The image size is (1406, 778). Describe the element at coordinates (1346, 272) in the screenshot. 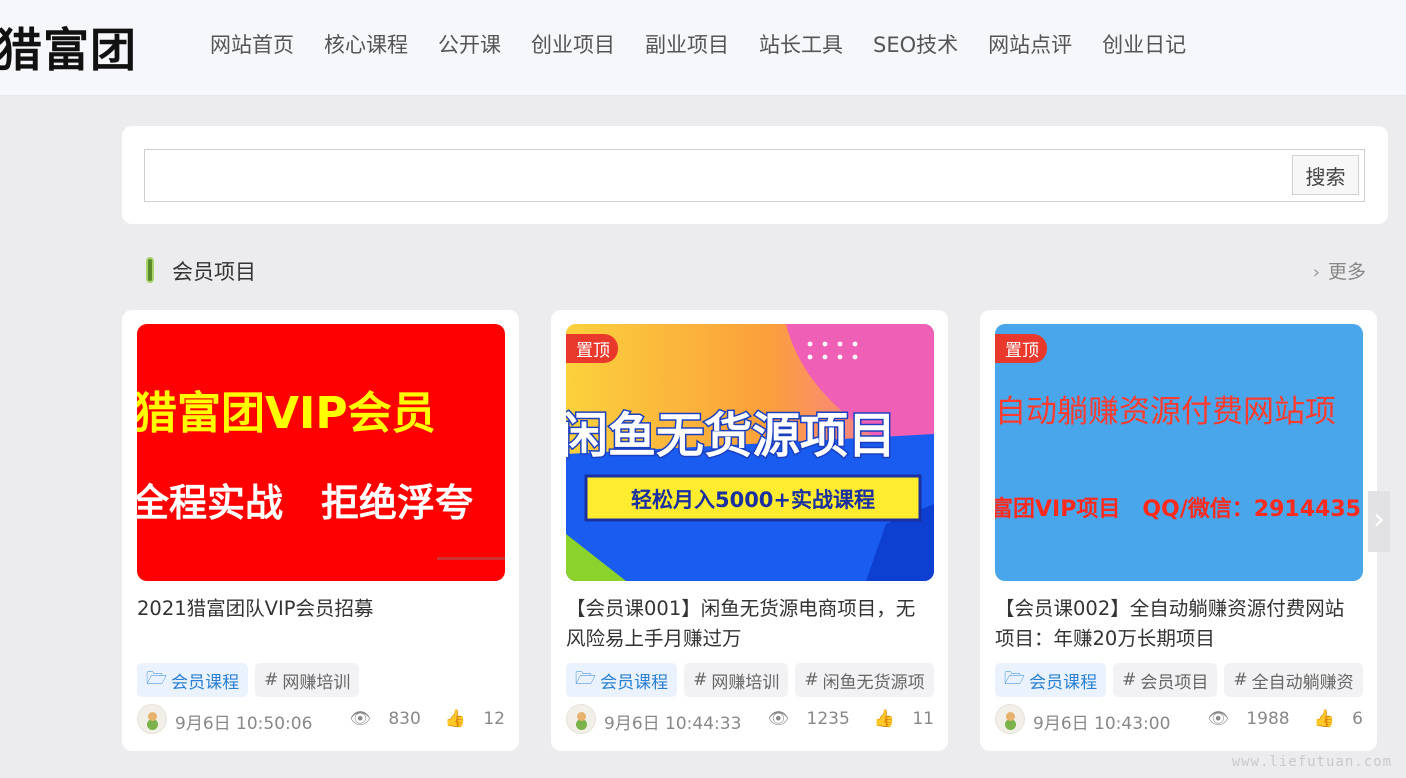

I see `more-label: 更多` at that location.